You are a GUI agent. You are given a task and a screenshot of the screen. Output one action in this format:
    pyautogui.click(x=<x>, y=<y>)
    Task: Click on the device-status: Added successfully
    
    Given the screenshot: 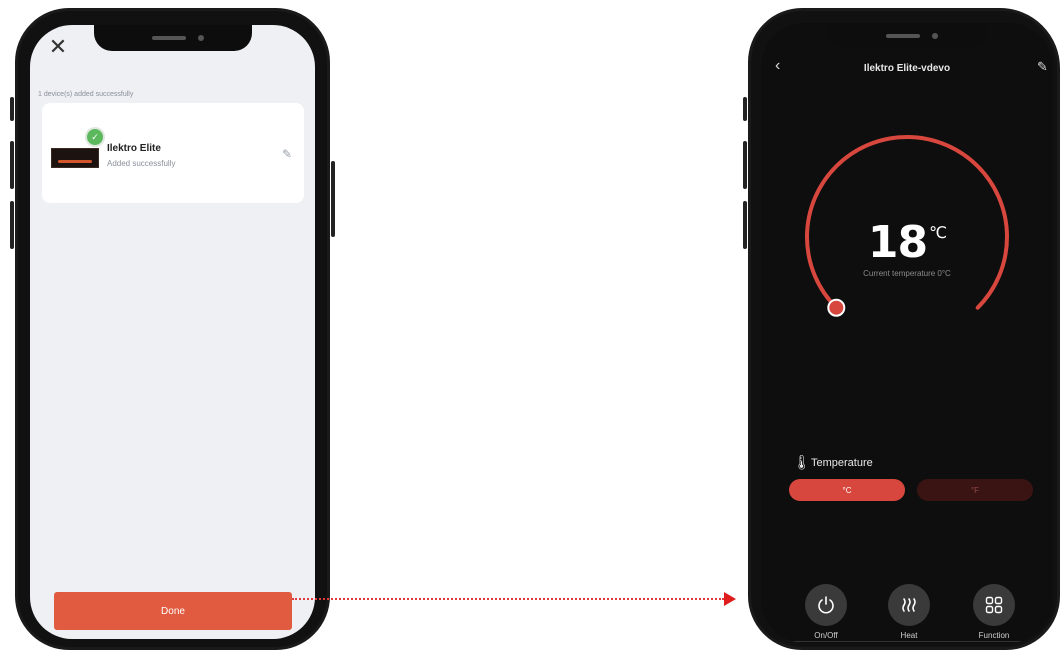 What is the action you would take?
    pyautogui.click(x=141, y=163)
    